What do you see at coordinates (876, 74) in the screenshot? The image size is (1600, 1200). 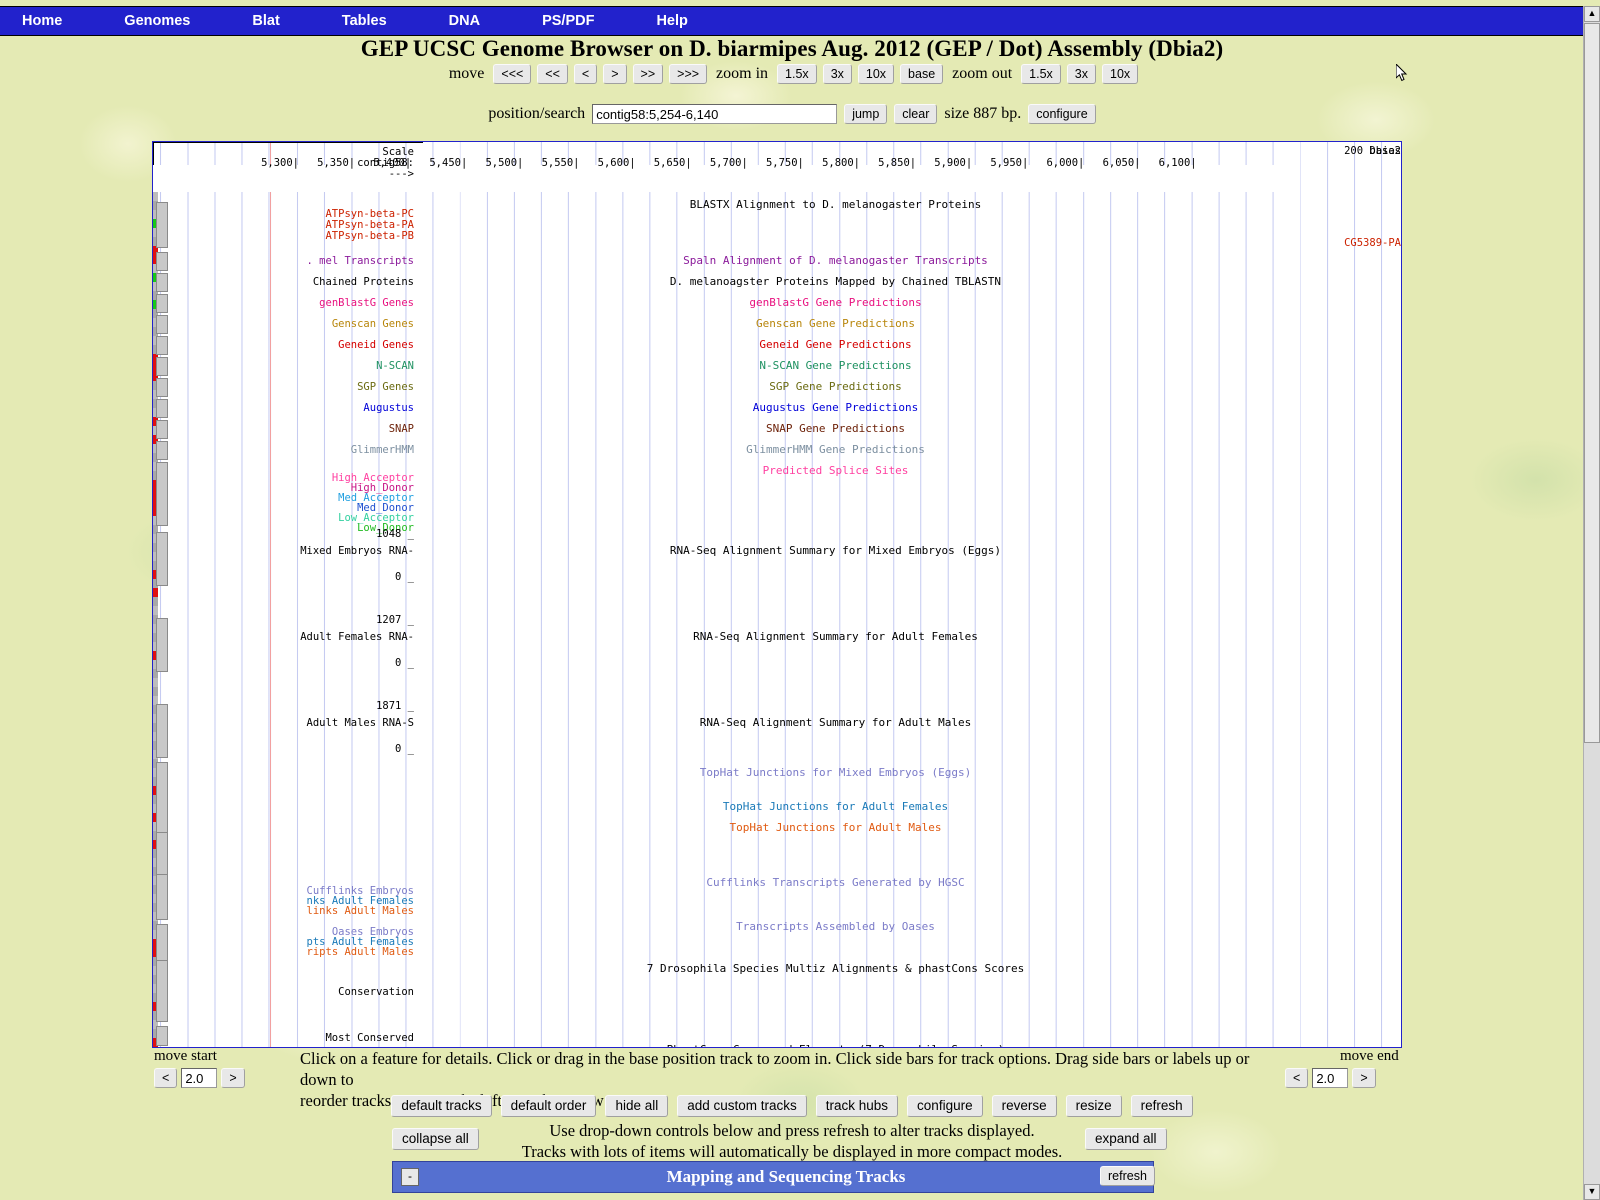 I see `zoom-in-10x-button: 10x` at bounding box center [876, 74].